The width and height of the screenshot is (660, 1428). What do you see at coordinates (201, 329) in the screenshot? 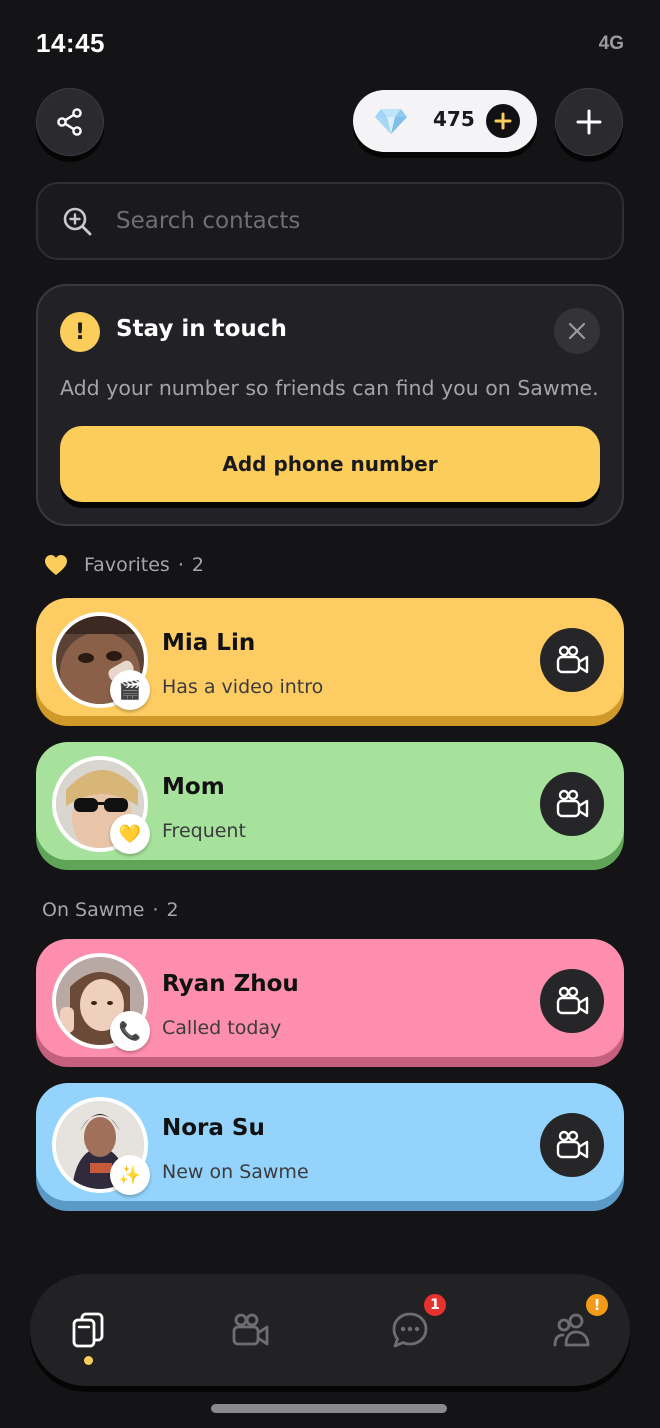
I see `banner-title: Stay in touch` at bounding box center [201, 329].